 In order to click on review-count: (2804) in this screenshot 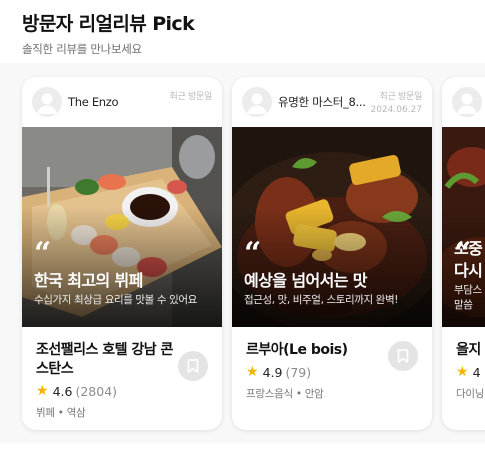, I will do `click(96, 391)`.